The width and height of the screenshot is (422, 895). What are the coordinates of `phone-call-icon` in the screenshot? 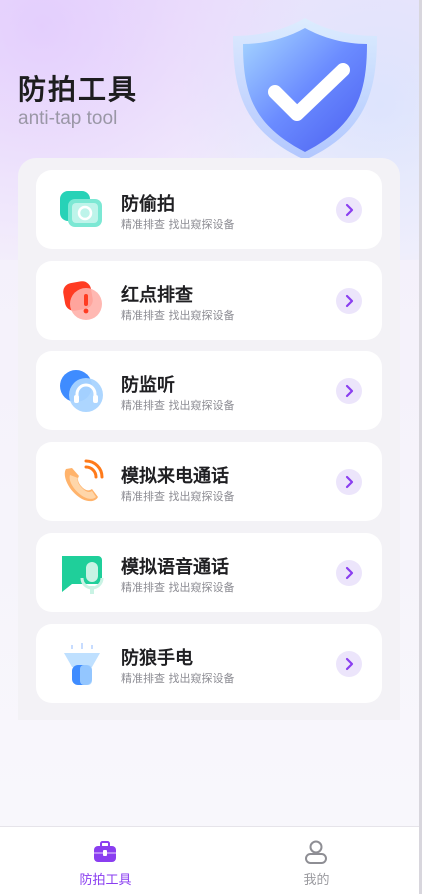 It's located at (84, 480).